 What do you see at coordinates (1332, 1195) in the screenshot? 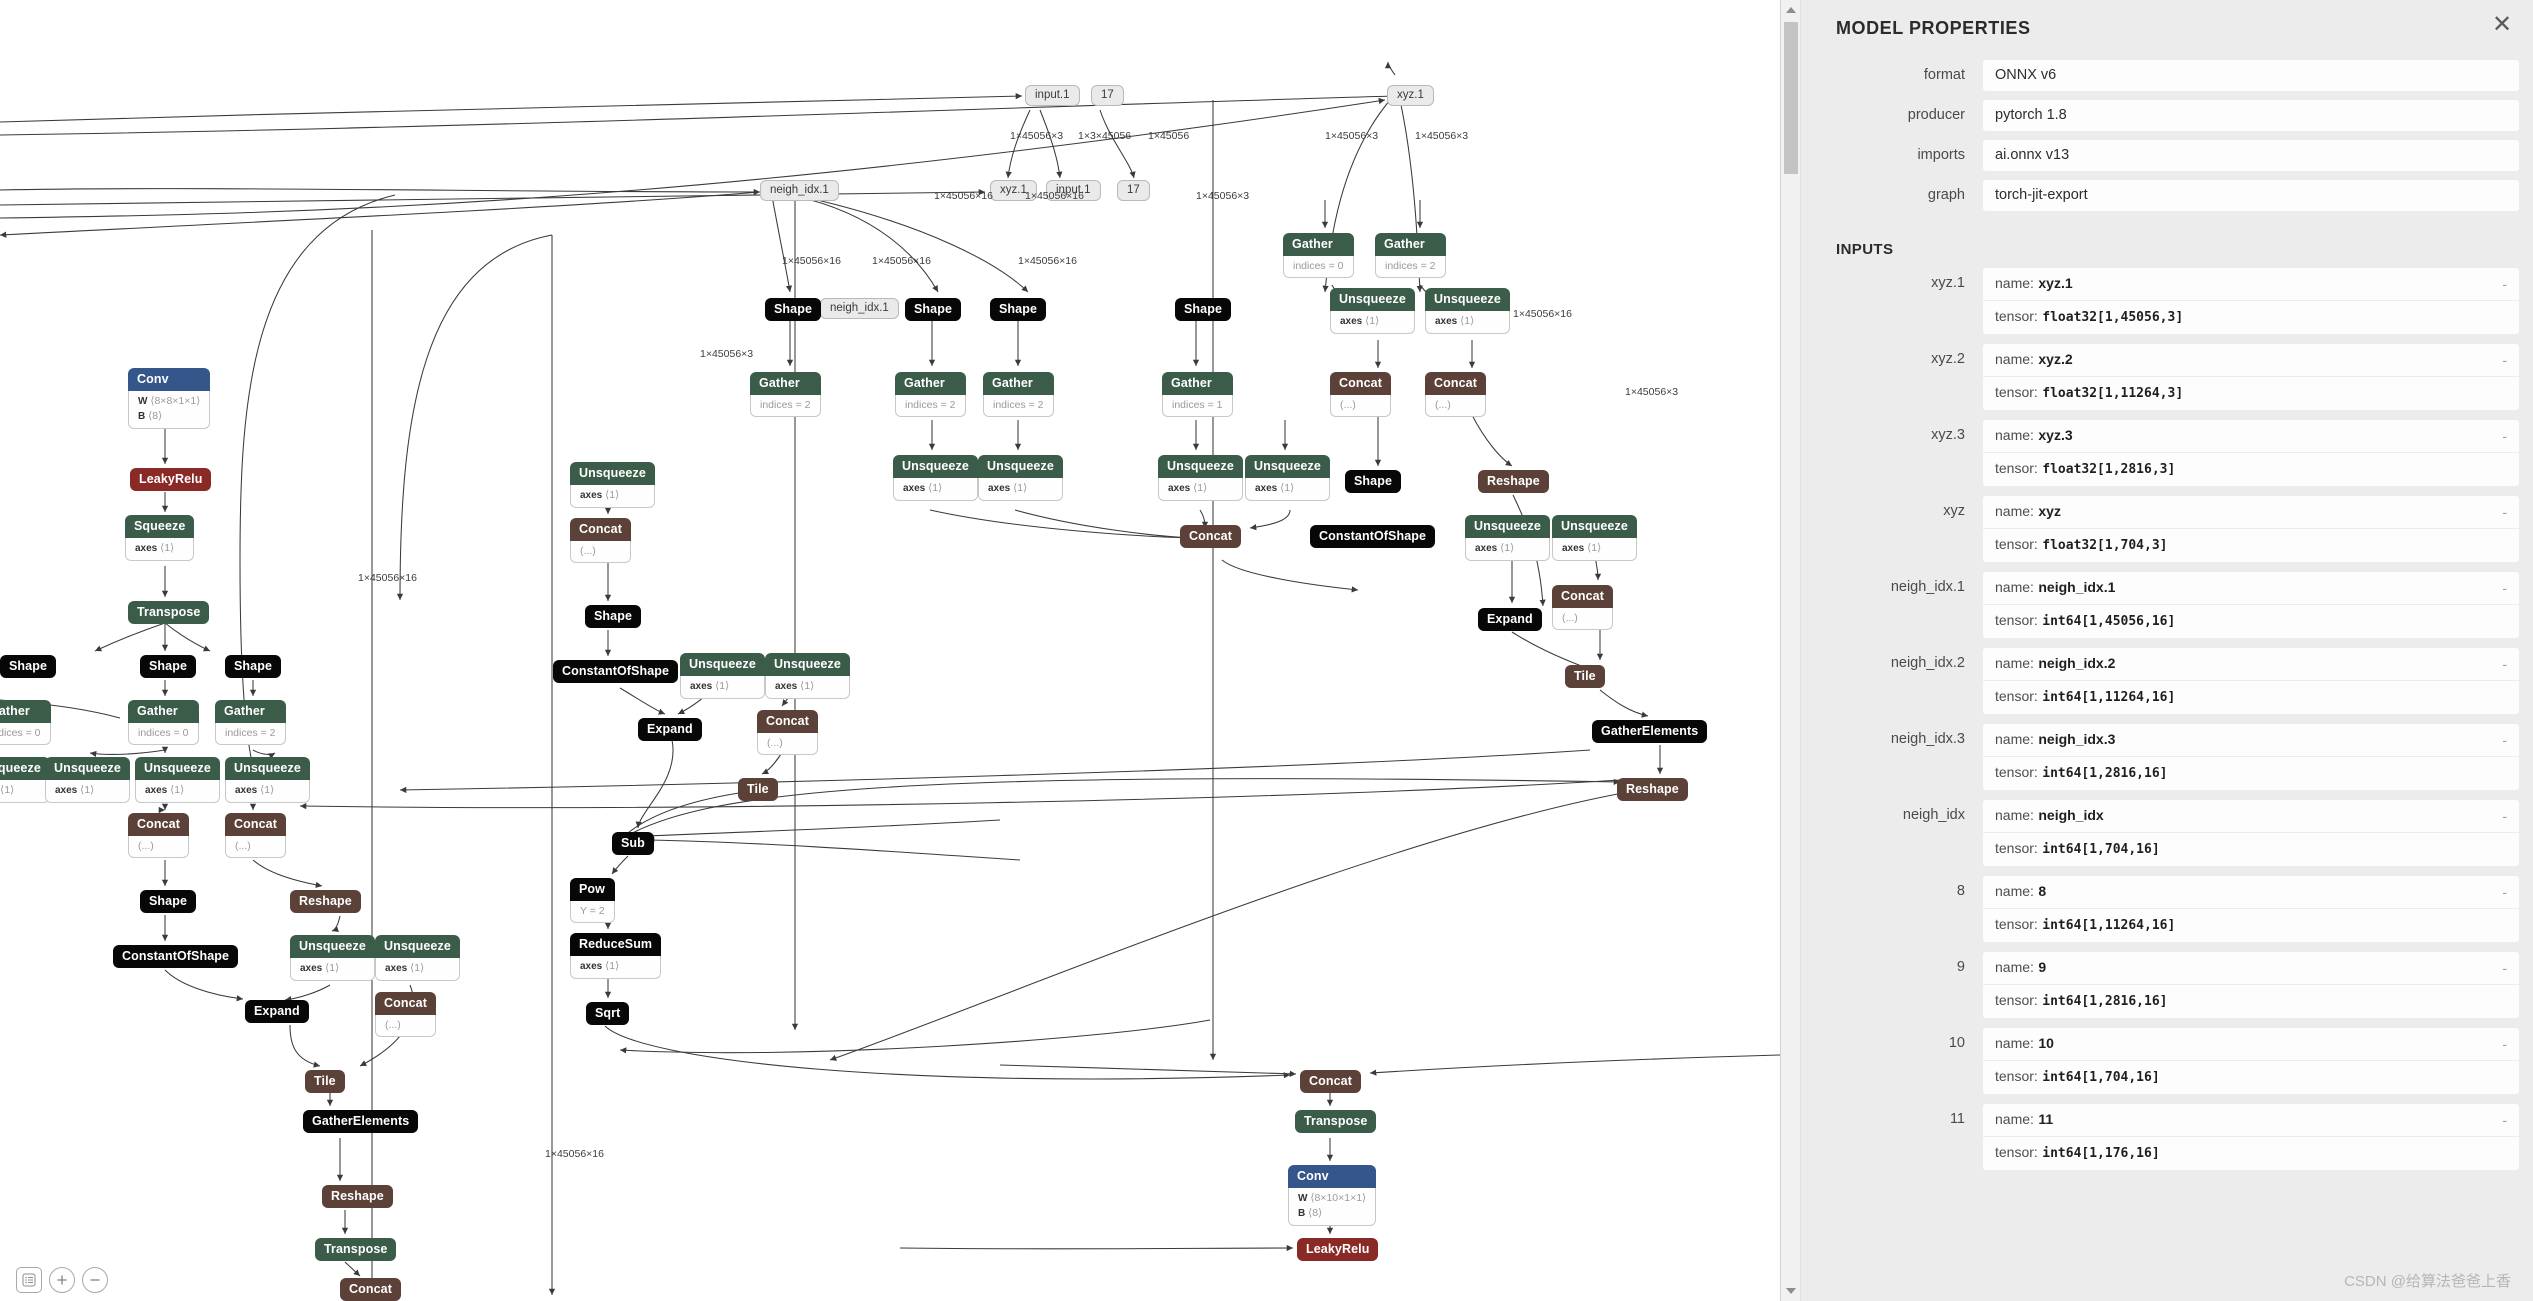
I see `graph-op-node: Conv W ⟨8×10×1×1⟩ B ⟨8⟩` at bounding box center [1332, 1195].